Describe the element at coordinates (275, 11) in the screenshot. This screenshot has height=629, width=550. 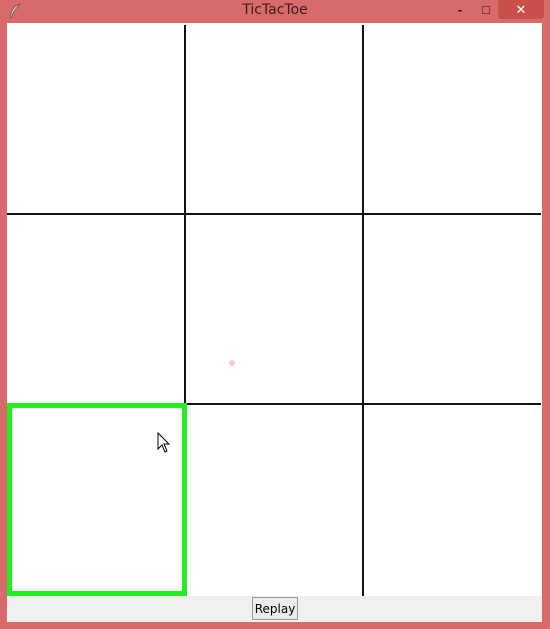
I see `title-bar: TicTacToe - □ ✕` at that location.